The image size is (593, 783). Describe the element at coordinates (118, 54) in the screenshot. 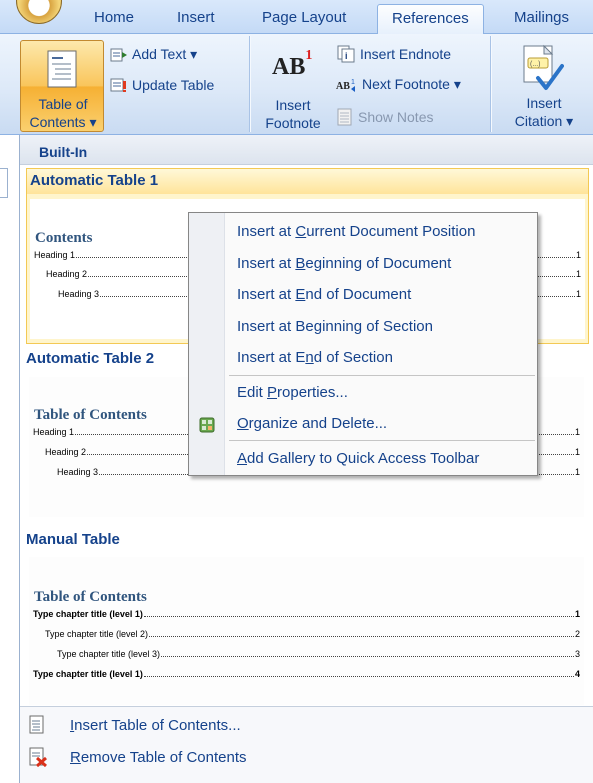

I see `add-text-icon` at that location.